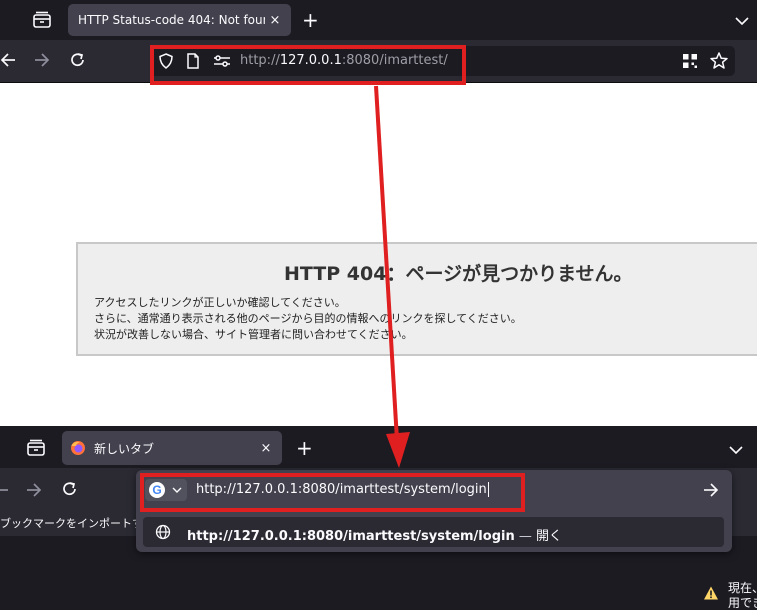 This screenshot has height=611, width=757. What do you see at coordinates (548, 536) in the screenshot?
I see `suggestion-action: 開く` at bounding box center [548, 536].